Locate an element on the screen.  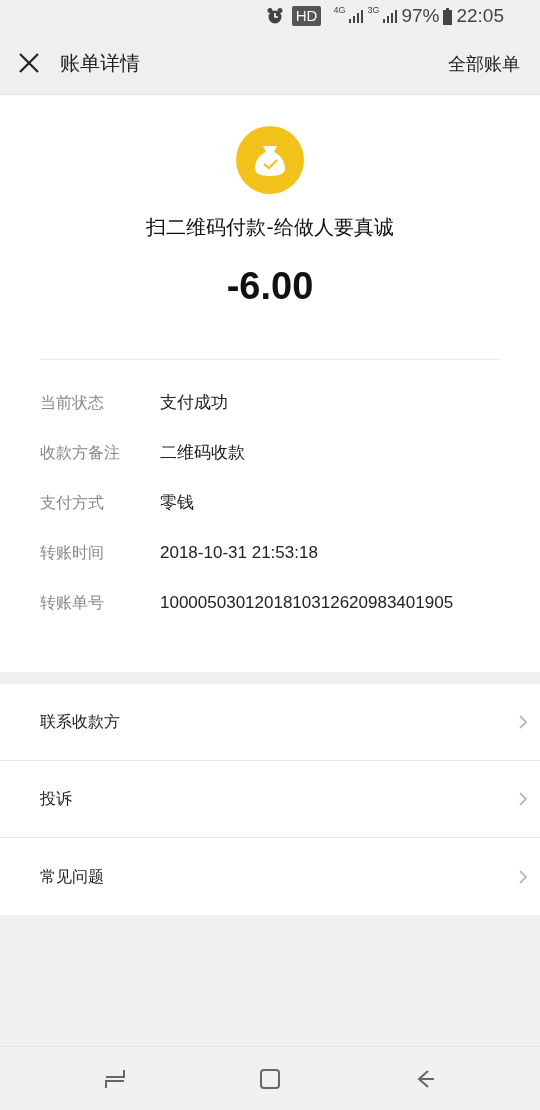
close-icon is located at coordinates (29, 63).